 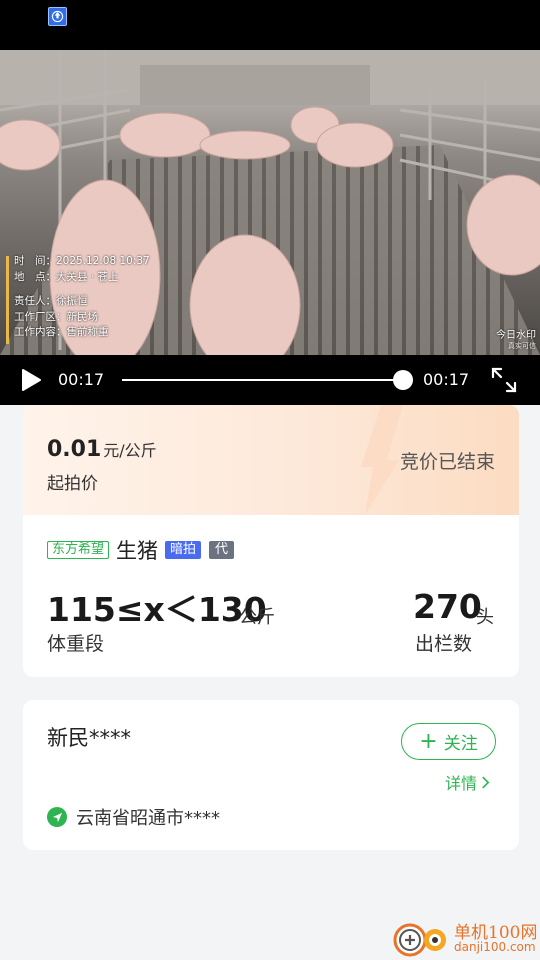 I want to click on site-url: danji100.com, so click(x=495, y=947).